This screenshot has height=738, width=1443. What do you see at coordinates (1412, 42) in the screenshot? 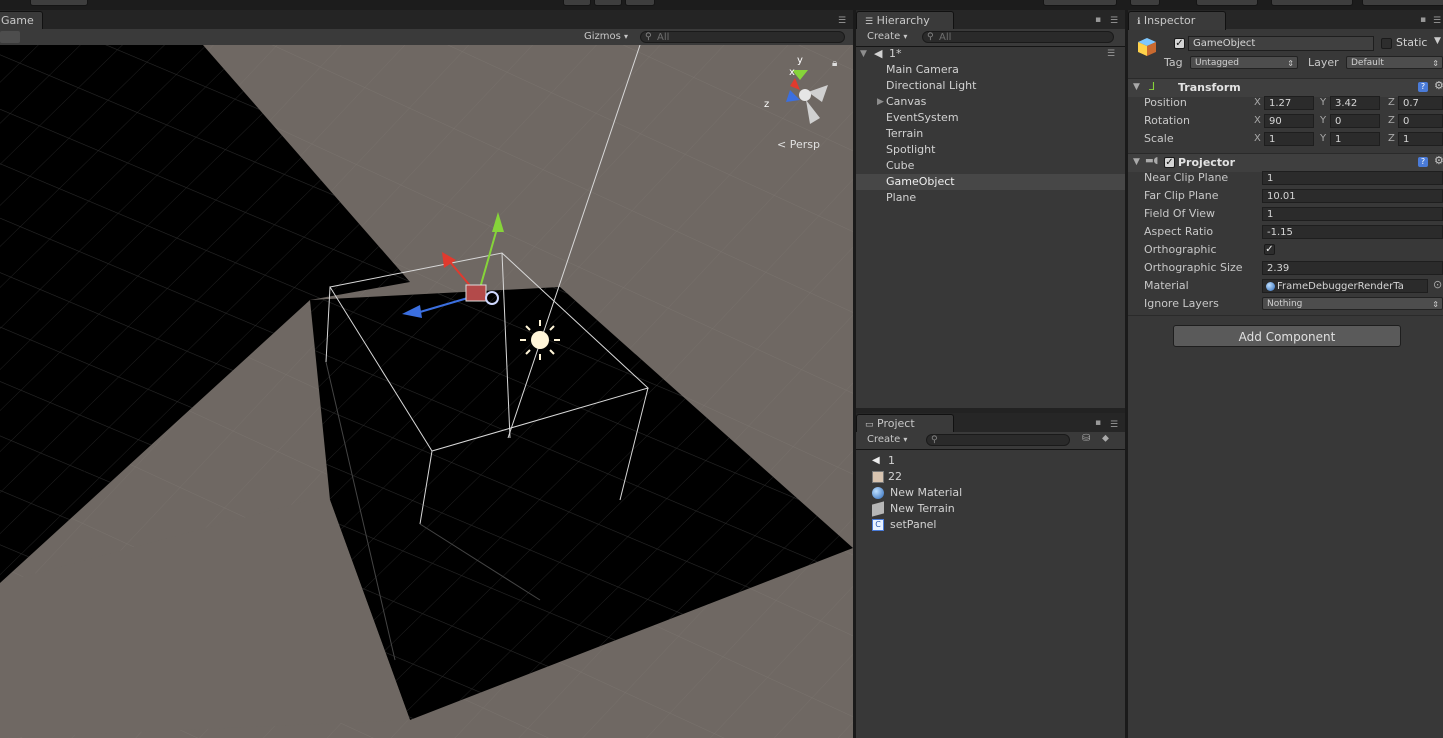
I see `static-label: Static` at bounding box center [1412, 42].